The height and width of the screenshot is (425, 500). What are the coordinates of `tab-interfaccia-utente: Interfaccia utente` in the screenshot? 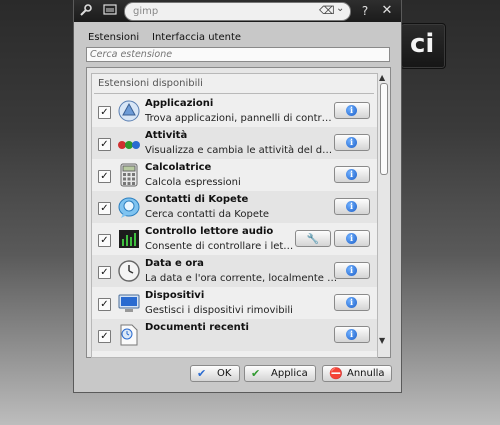 It's located at (196, 37).